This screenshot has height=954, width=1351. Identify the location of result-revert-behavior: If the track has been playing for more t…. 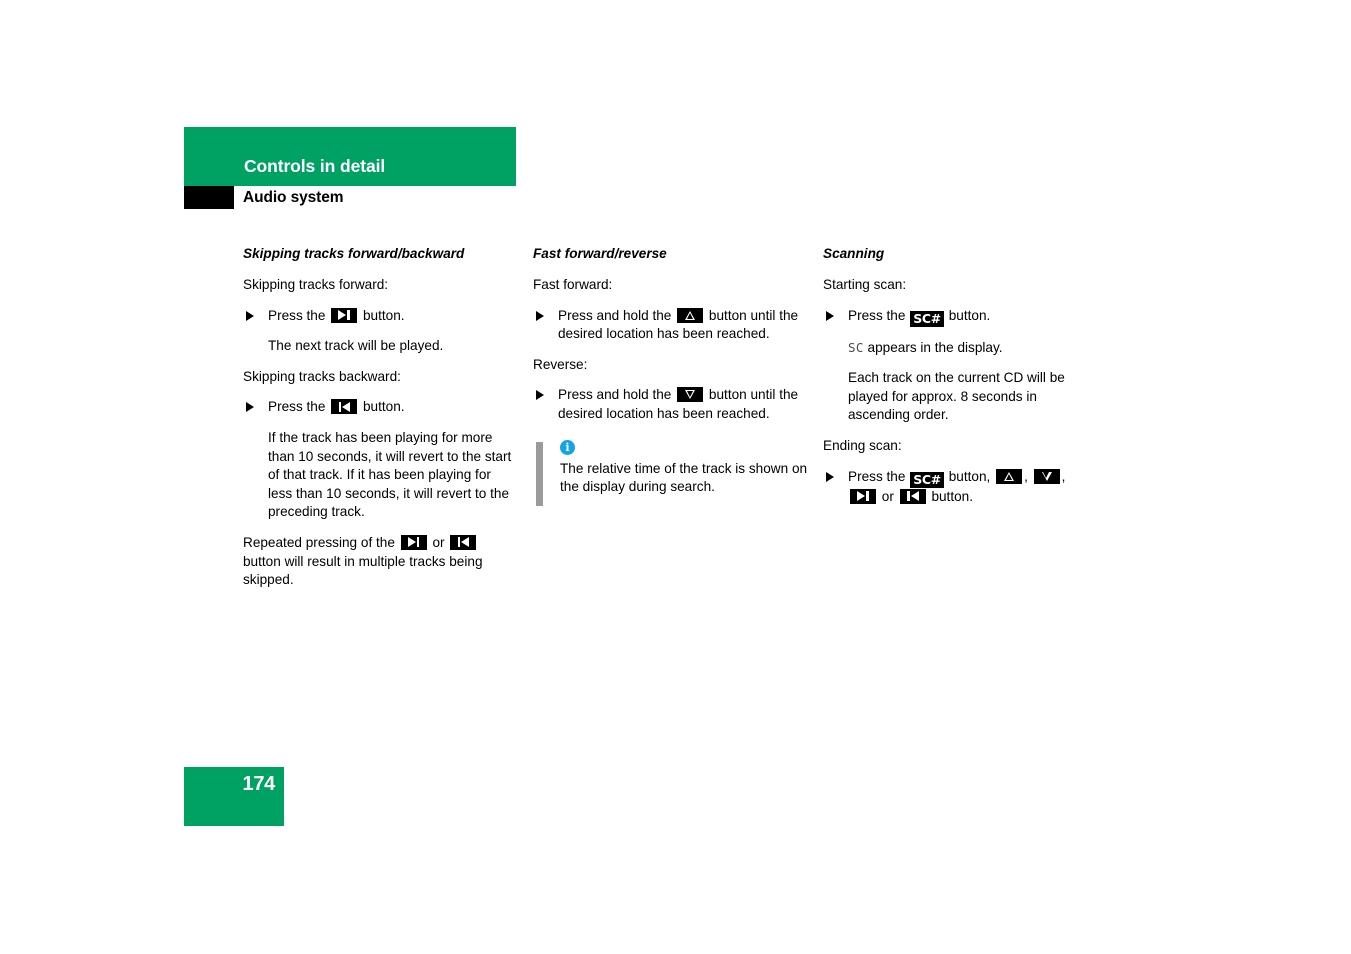
(390, 474).